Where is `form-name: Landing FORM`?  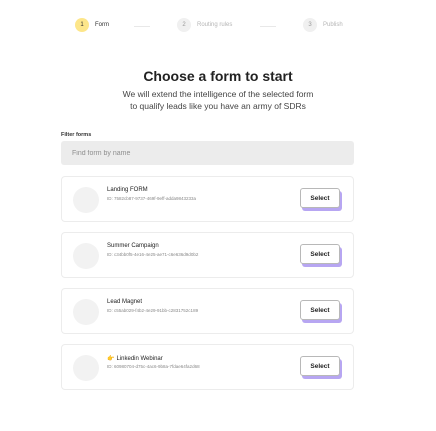 form-name: Landing FORM is located at coordinates (127, 190).